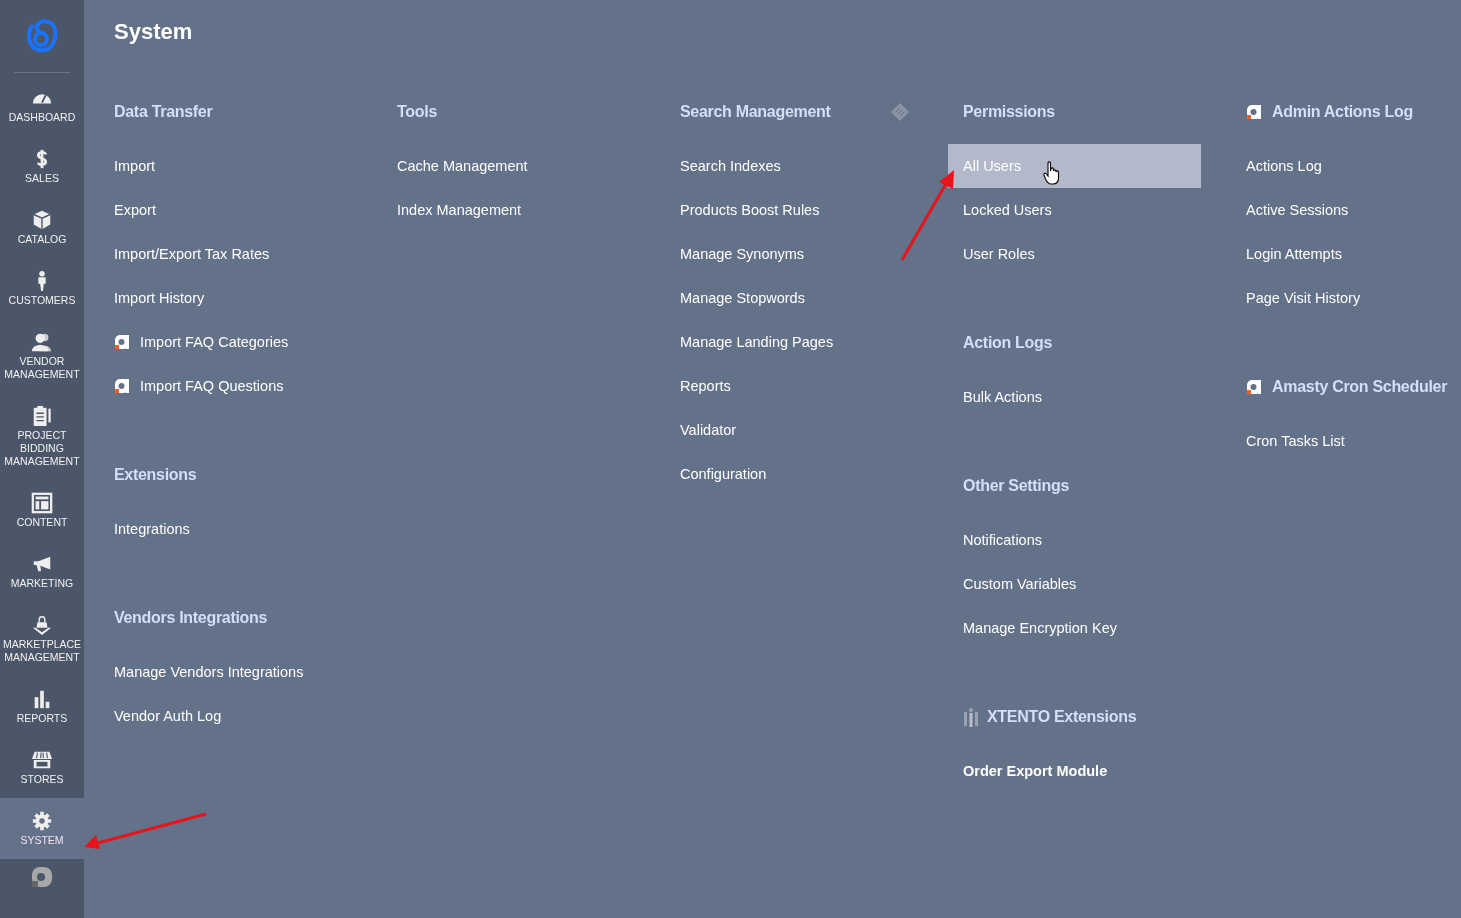  Describe the element at coordinates (1074, 540) in the screenshot. I see `menu-link: Notifications` at that location.